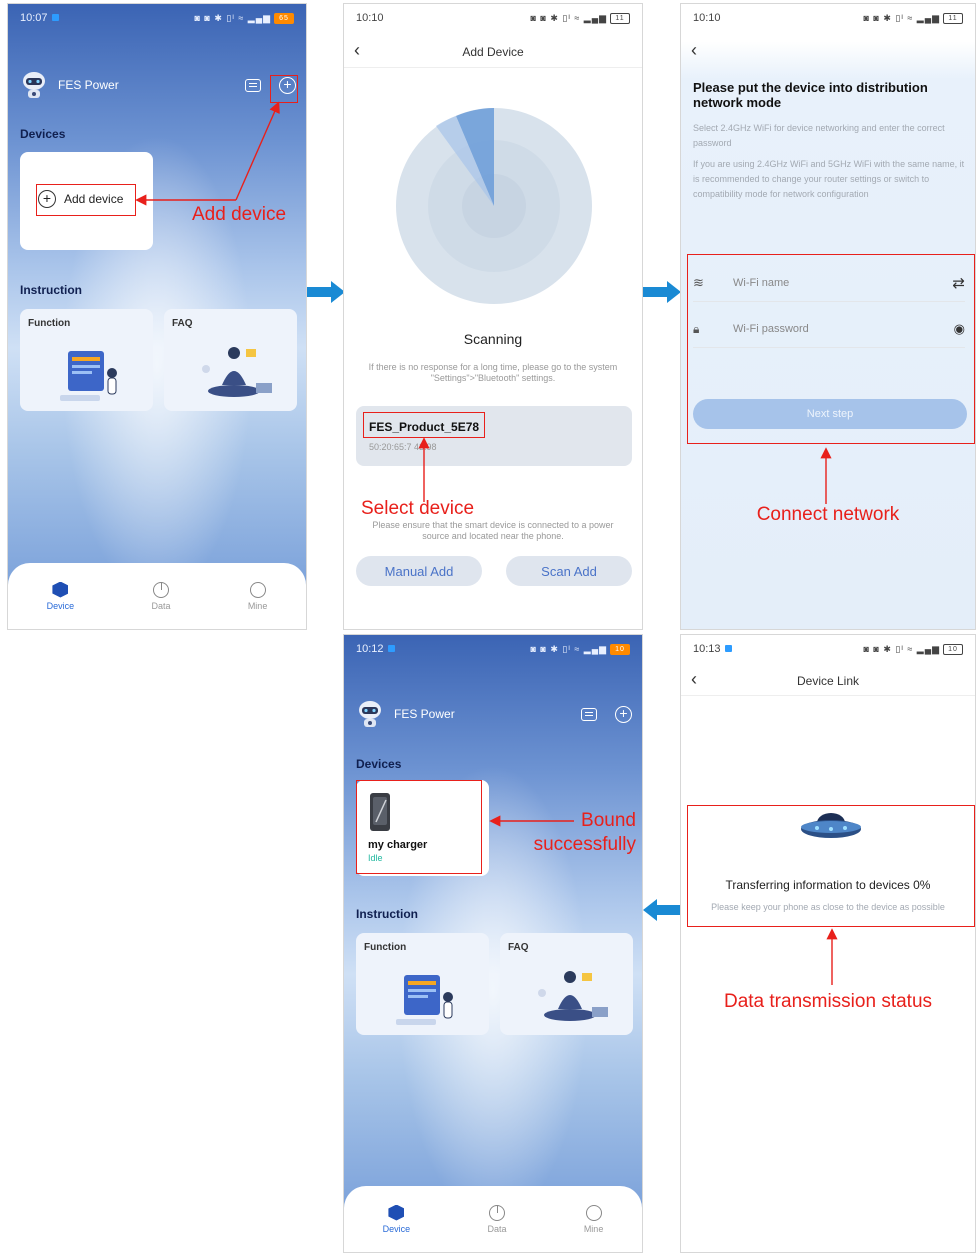 The width and height of the screenshot is (976, 1253). What do you see at coordinates (828, 514) in the screenshot?
I see `annotation-connect-network: Connect network` at bounding box center [828, 514].